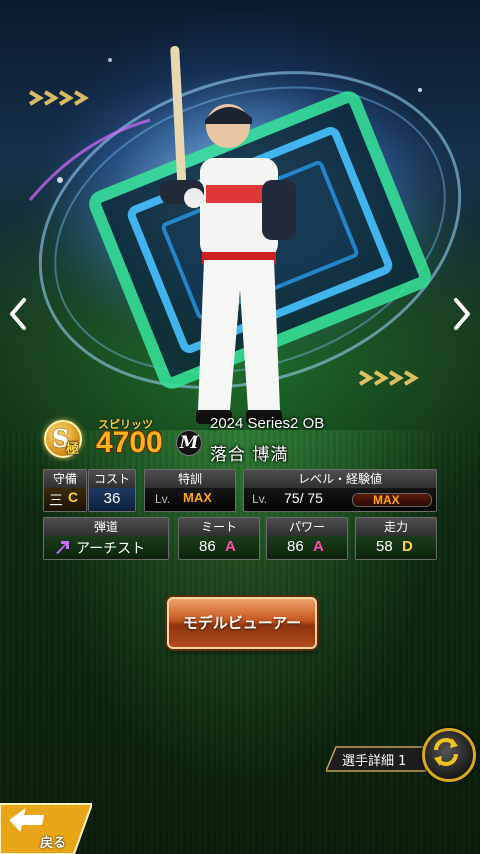 This screenshot has width=480, height=854. I want to click on level-box: レベル・経験値 Lv. 75/ 75 MAX, so click(340, 490).